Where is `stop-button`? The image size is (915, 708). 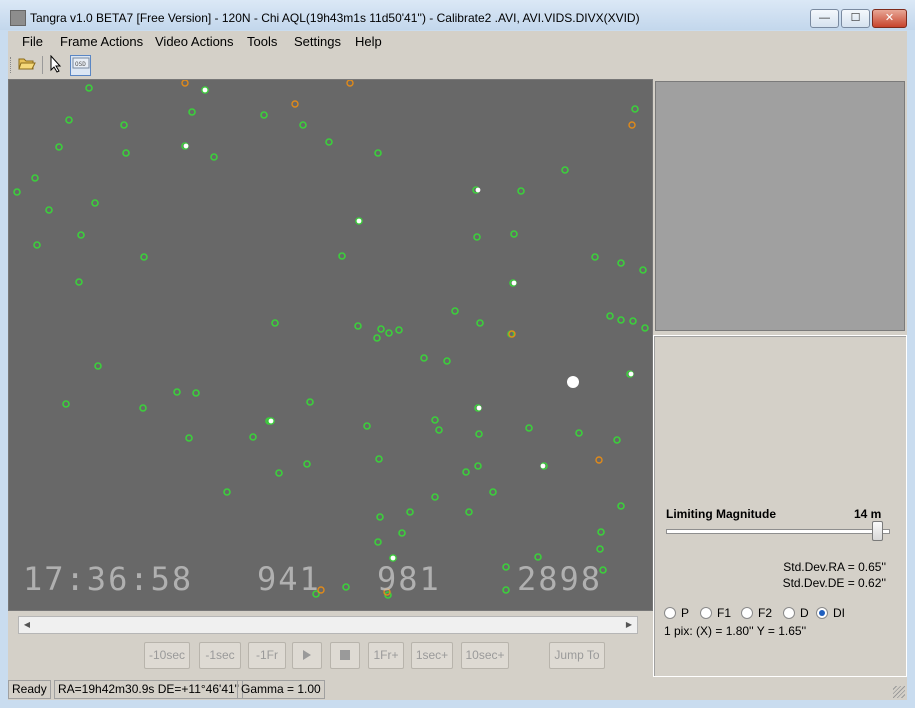 stop-button is located at coordinates (345, 655).